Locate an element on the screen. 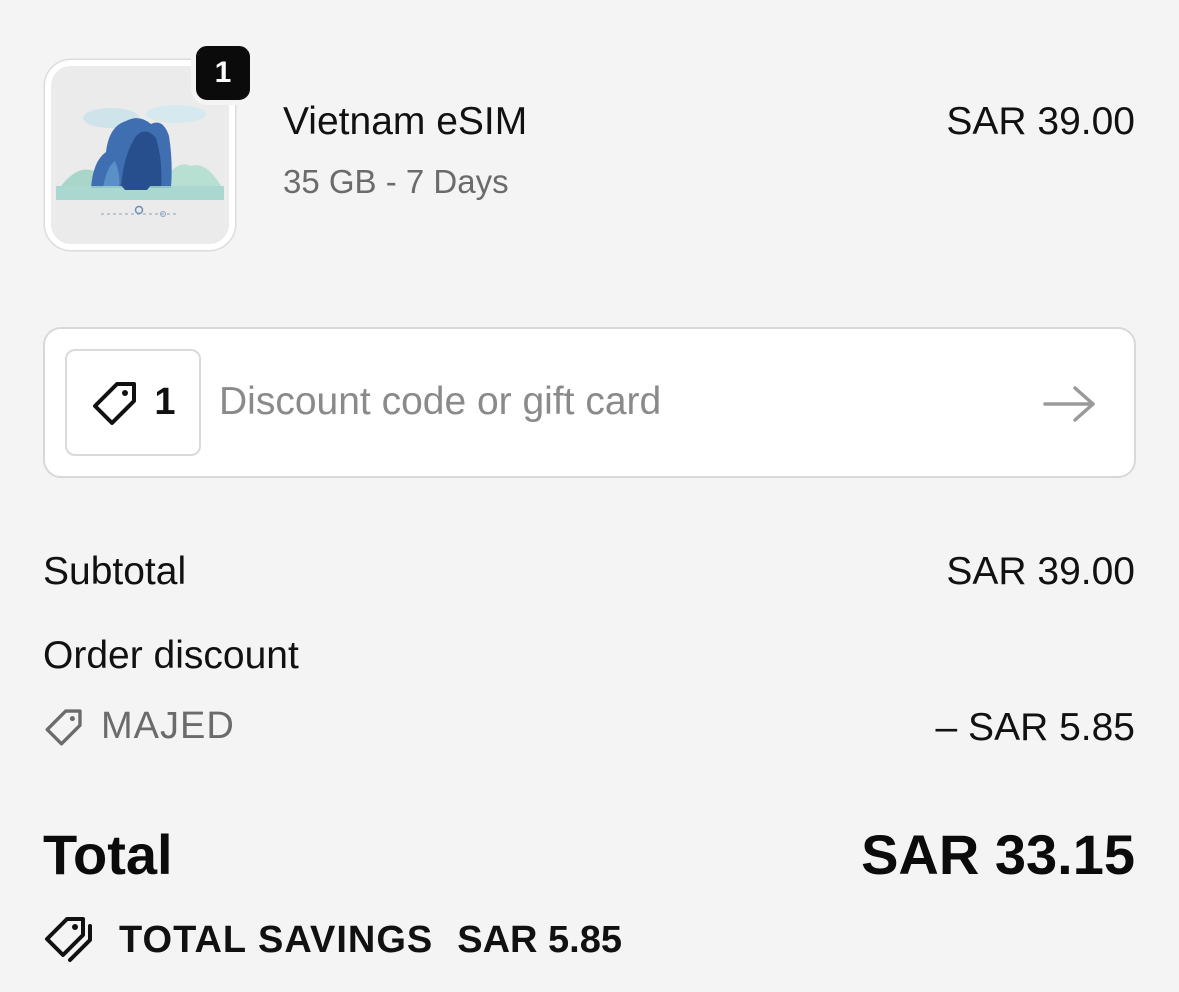 The image size is (1179, 992). arrow-right-icon is located at coordinates (1069, 404).